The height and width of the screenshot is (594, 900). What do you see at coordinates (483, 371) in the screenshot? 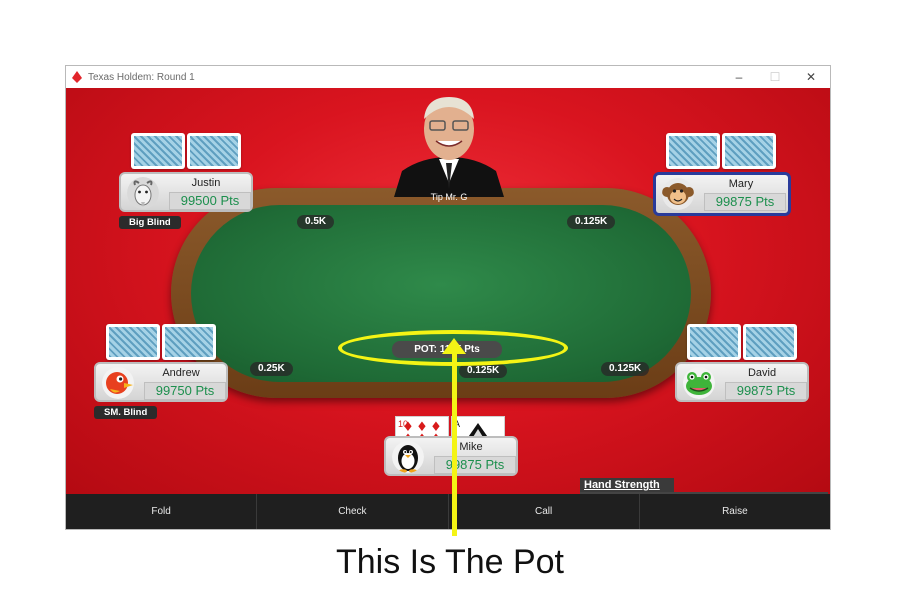
I see `bet-center: 0.125K` at bounding box center [483, 371].